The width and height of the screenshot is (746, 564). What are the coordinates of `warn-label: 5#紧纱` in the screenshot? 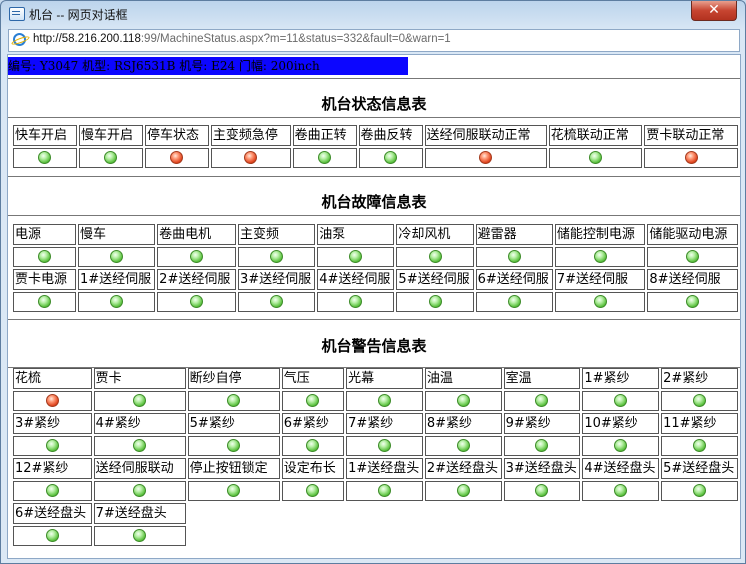 It's located at (233, 423).